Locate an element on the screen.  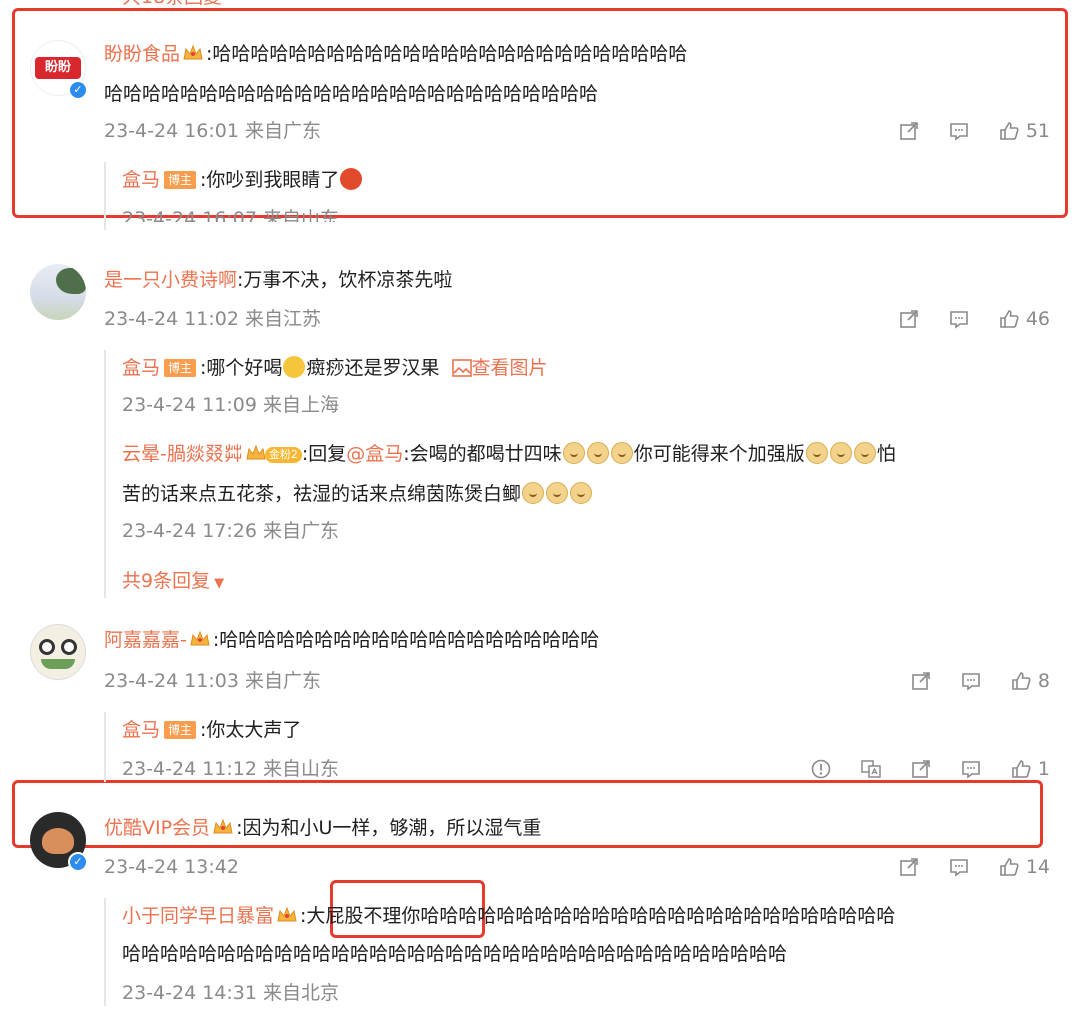
top-more-replies: 共18条回复 is located at coordinates (172, 5).